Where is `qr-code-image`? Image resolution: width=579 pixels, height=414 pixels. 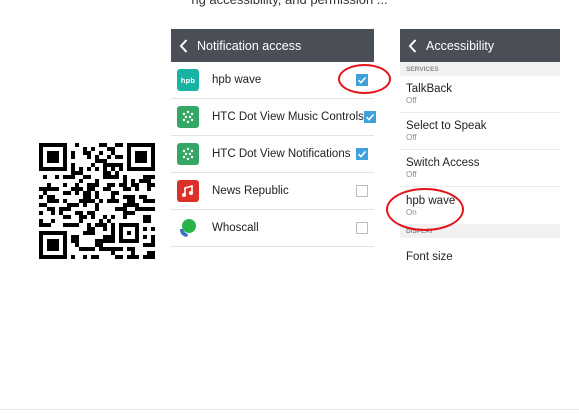 qr-code-image is located at coordinates (97, 201).